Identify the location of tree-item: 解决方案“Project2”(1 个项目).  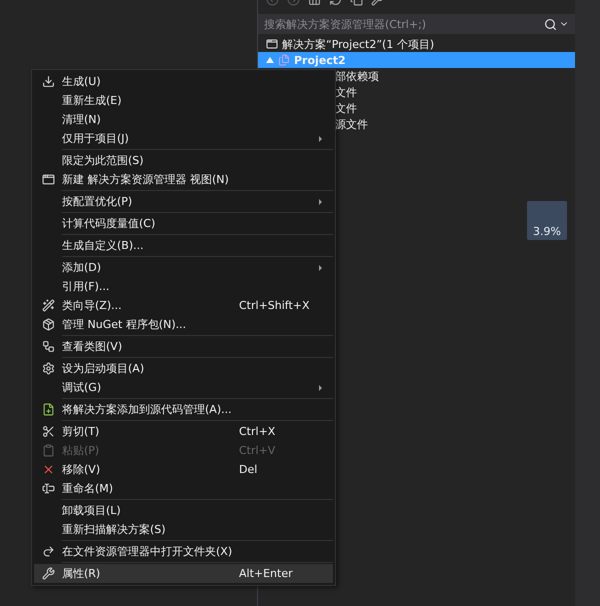
(416, 44).